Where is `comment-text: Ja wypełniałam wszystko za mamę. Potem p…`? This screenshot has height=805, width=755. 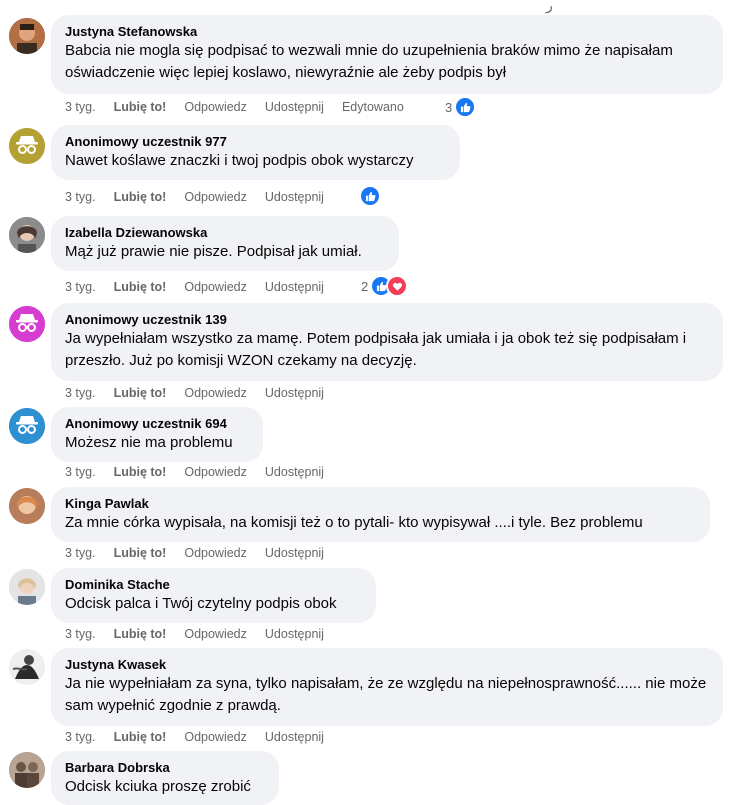 comment-text: Ja wypełniałam wszystko za mamę. Potem p… is located at coordinates (376, 349).